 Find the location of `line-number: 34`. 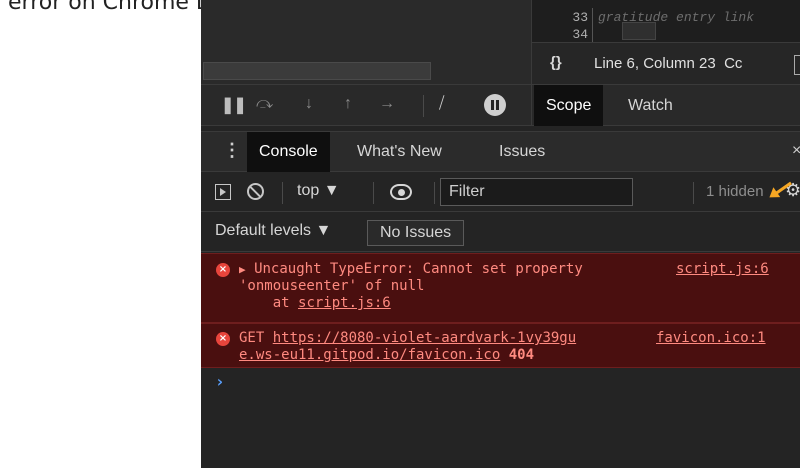

line-number: 34 is located at coordinates (580, 33).